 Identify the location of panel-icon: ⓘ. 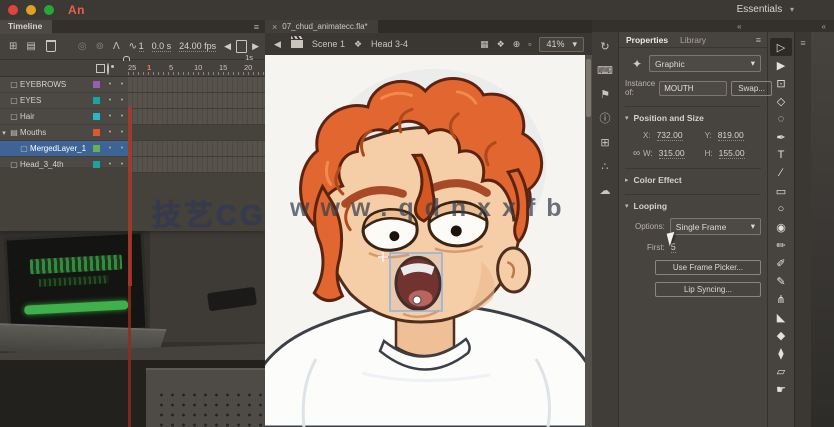
(605, 119).